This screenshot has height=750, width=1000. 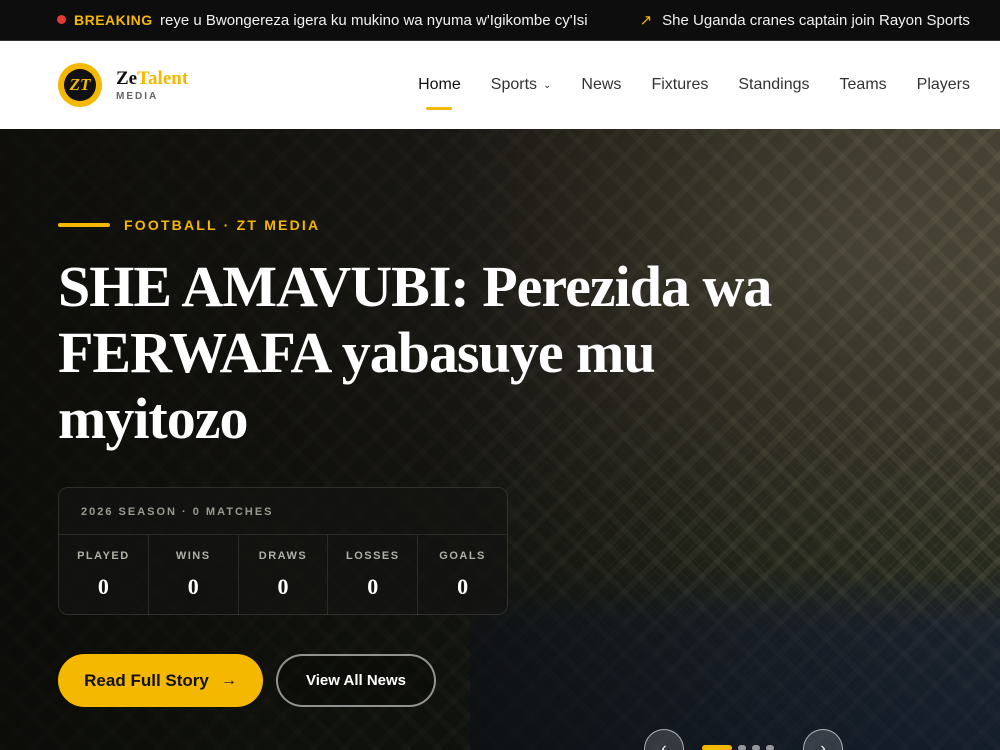 What do you see at coordinates (84, 225) in the screenshot?
I see `kicker-accent-line` at bounding box center [84, 225].